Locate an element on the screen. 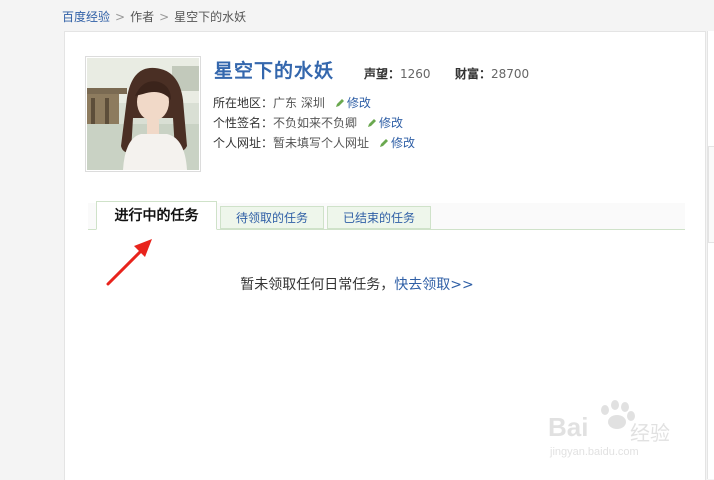 Image resolution: width=714 pixels, height=480 pixels. website-value: 暂未填写个人网址 is located at coordinates (321, 143).